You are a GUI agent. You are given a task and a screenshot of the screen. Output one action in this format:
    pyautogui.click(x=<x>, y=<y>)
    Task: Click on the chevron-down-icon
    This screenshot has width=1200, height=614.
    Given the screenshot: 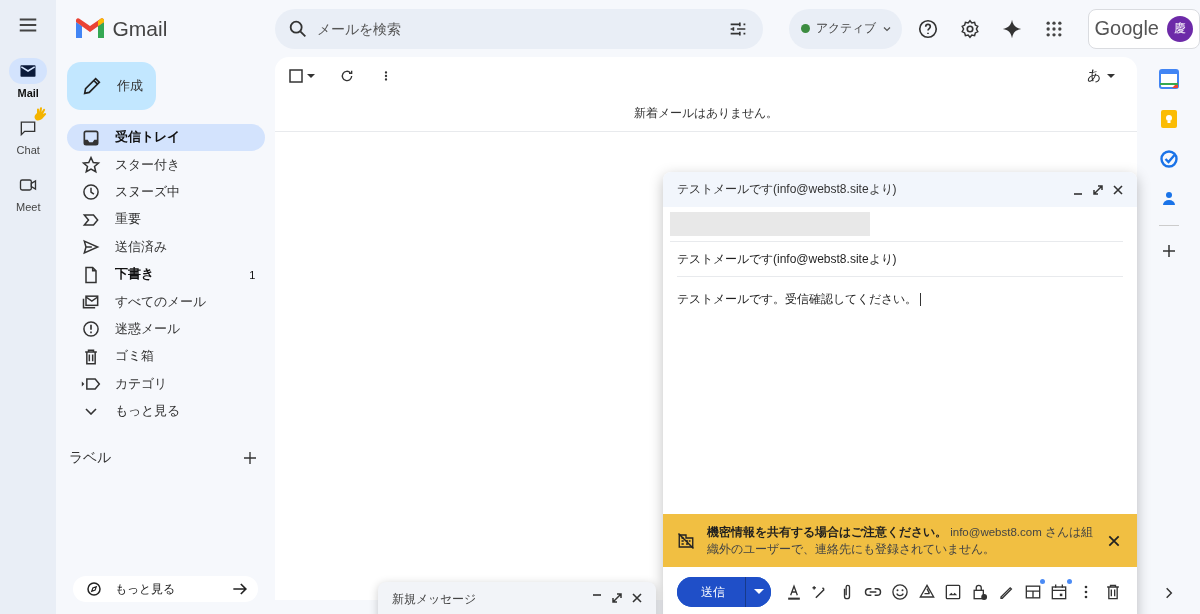 What is the action you would take?
    pyautogui.click(x=91, y=412)
    